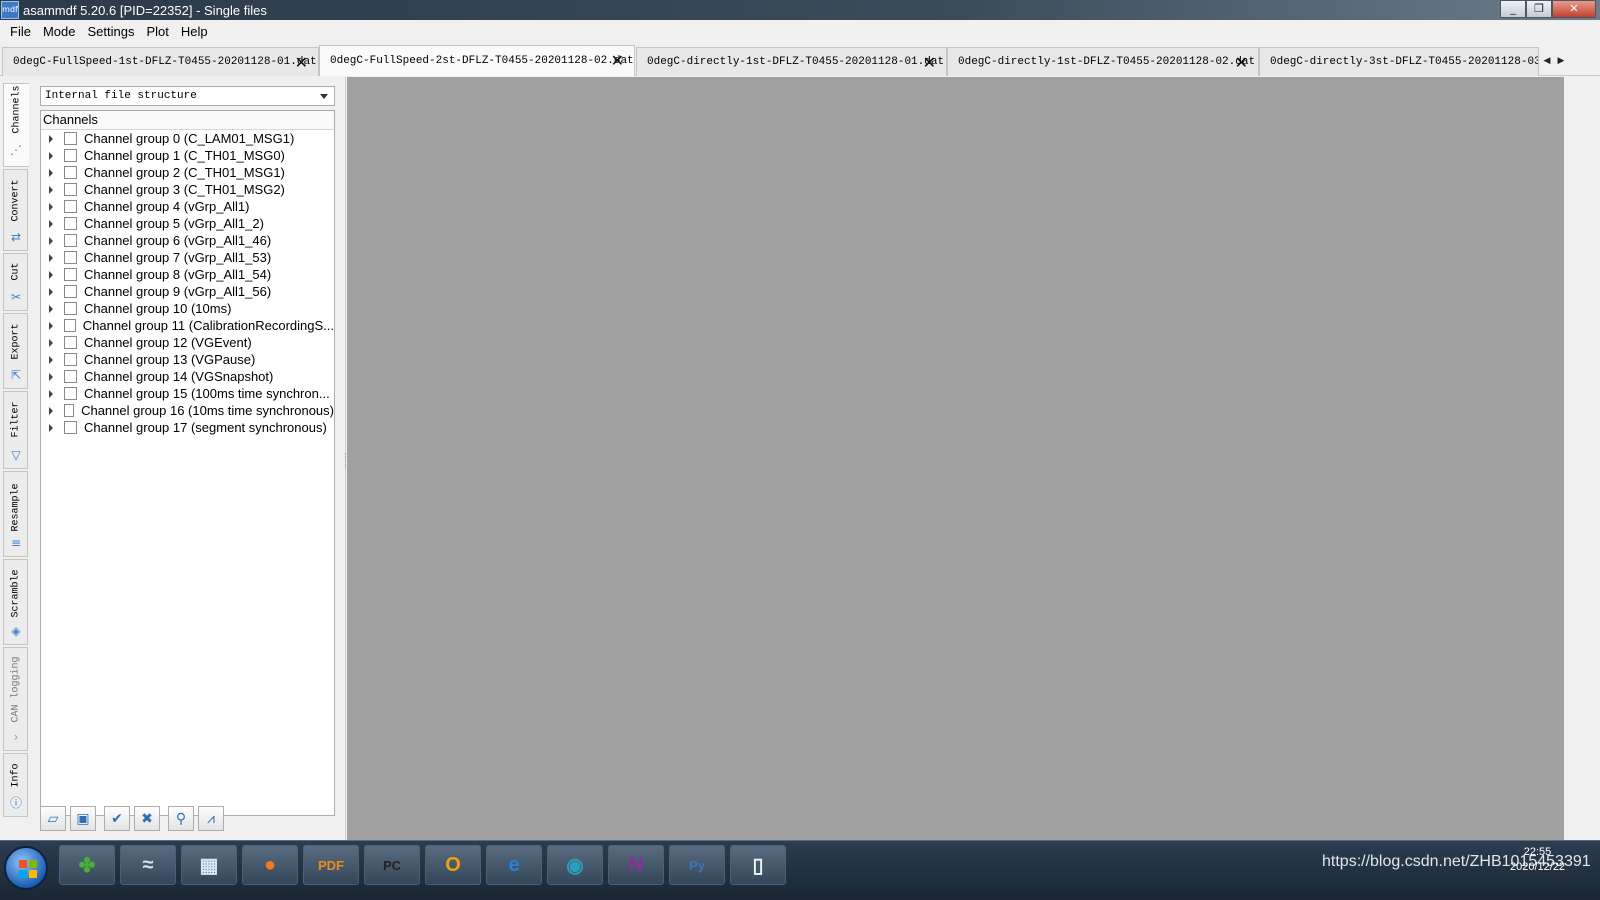 This screenshot has height=900, width=1600. I want to click on python-icon: Py, so click(697, 865).